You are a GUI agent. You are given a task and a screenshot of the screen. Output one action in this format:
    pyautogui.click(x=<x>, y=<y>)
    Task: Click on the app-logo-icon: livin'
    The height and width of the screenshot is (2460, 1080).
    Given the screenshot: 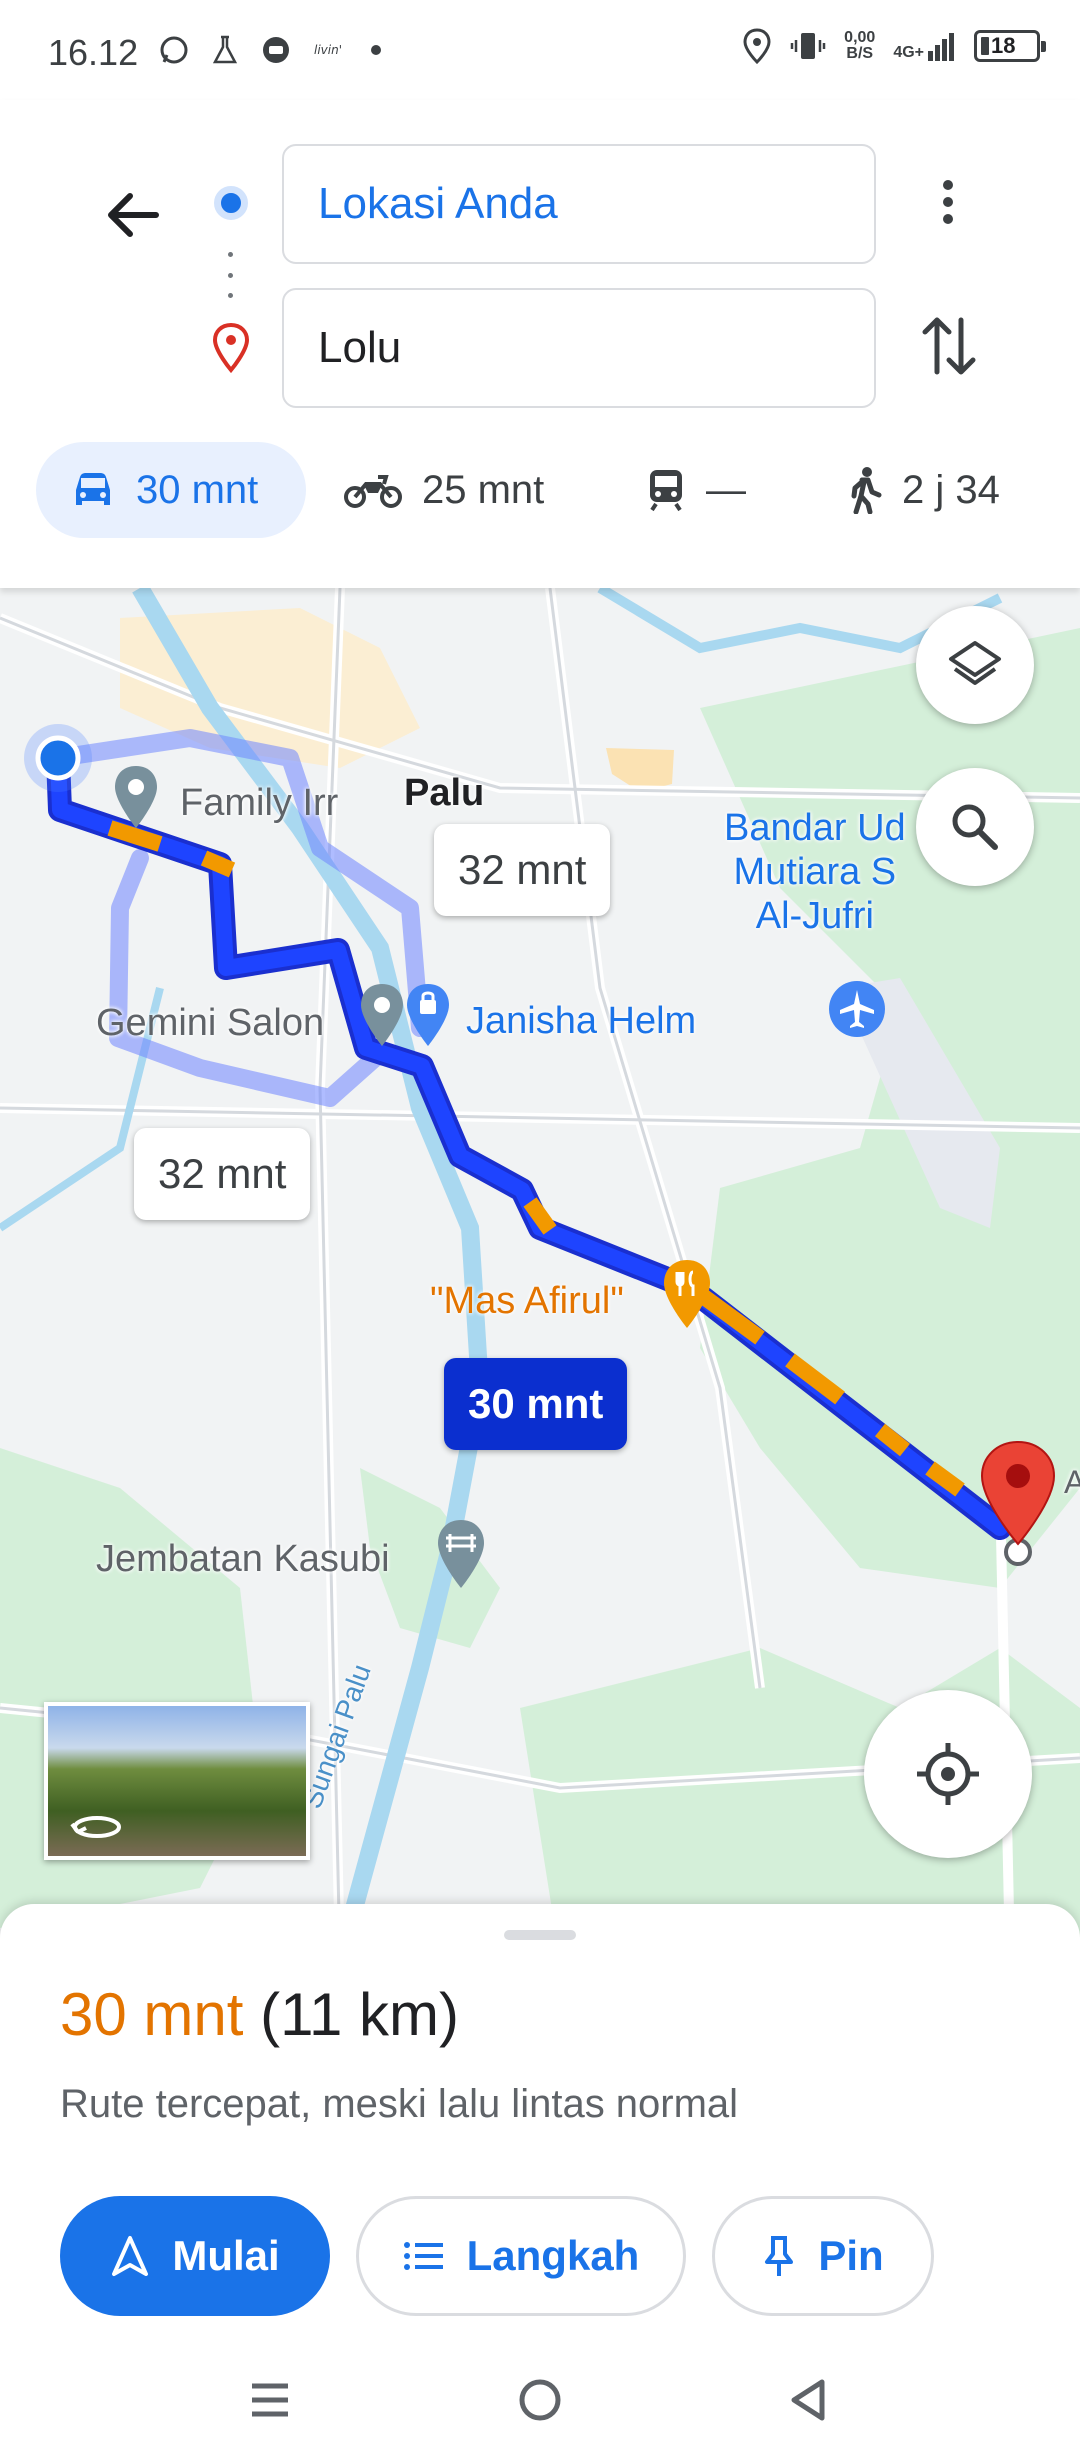 What is the action you would take?
    pyautogui.click(x=328, y=50)
    